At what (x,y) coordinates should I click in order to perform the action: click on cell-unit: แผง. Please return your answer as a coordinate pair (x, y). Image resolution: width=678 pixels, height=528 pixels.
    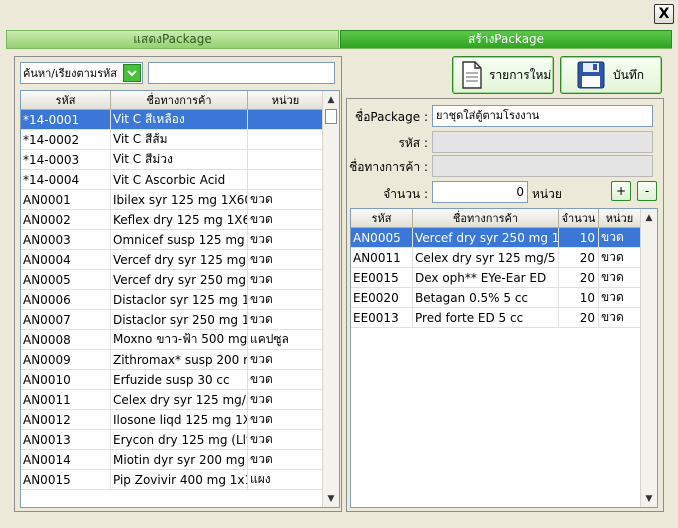
    Looking at the image, I should click on (286, 479).